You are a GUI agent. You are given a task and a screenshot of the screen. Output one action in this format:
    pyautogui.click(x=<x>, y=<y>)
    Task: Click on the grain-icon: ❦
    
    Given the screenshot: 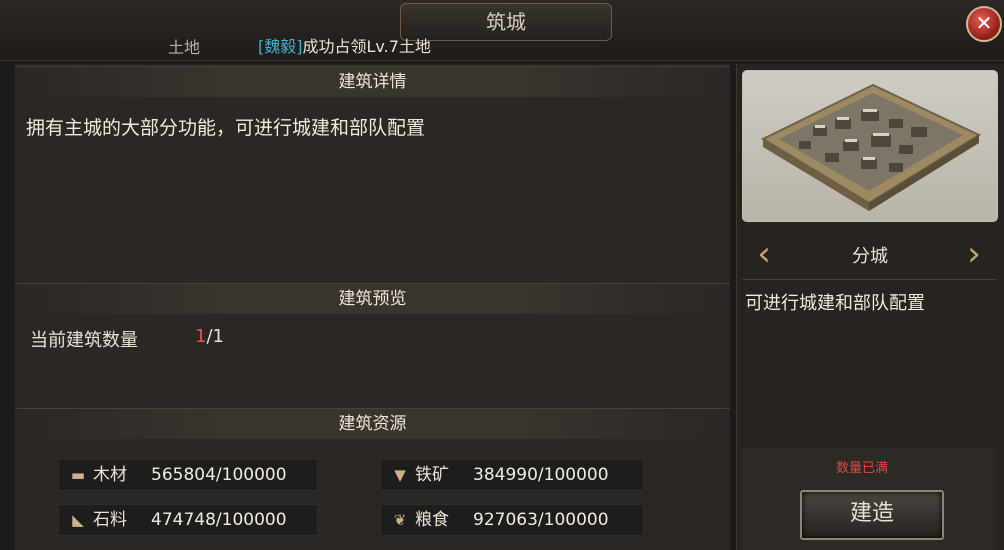 What is the action you would take?
    pyautogui.click(x=400, y=520)
    